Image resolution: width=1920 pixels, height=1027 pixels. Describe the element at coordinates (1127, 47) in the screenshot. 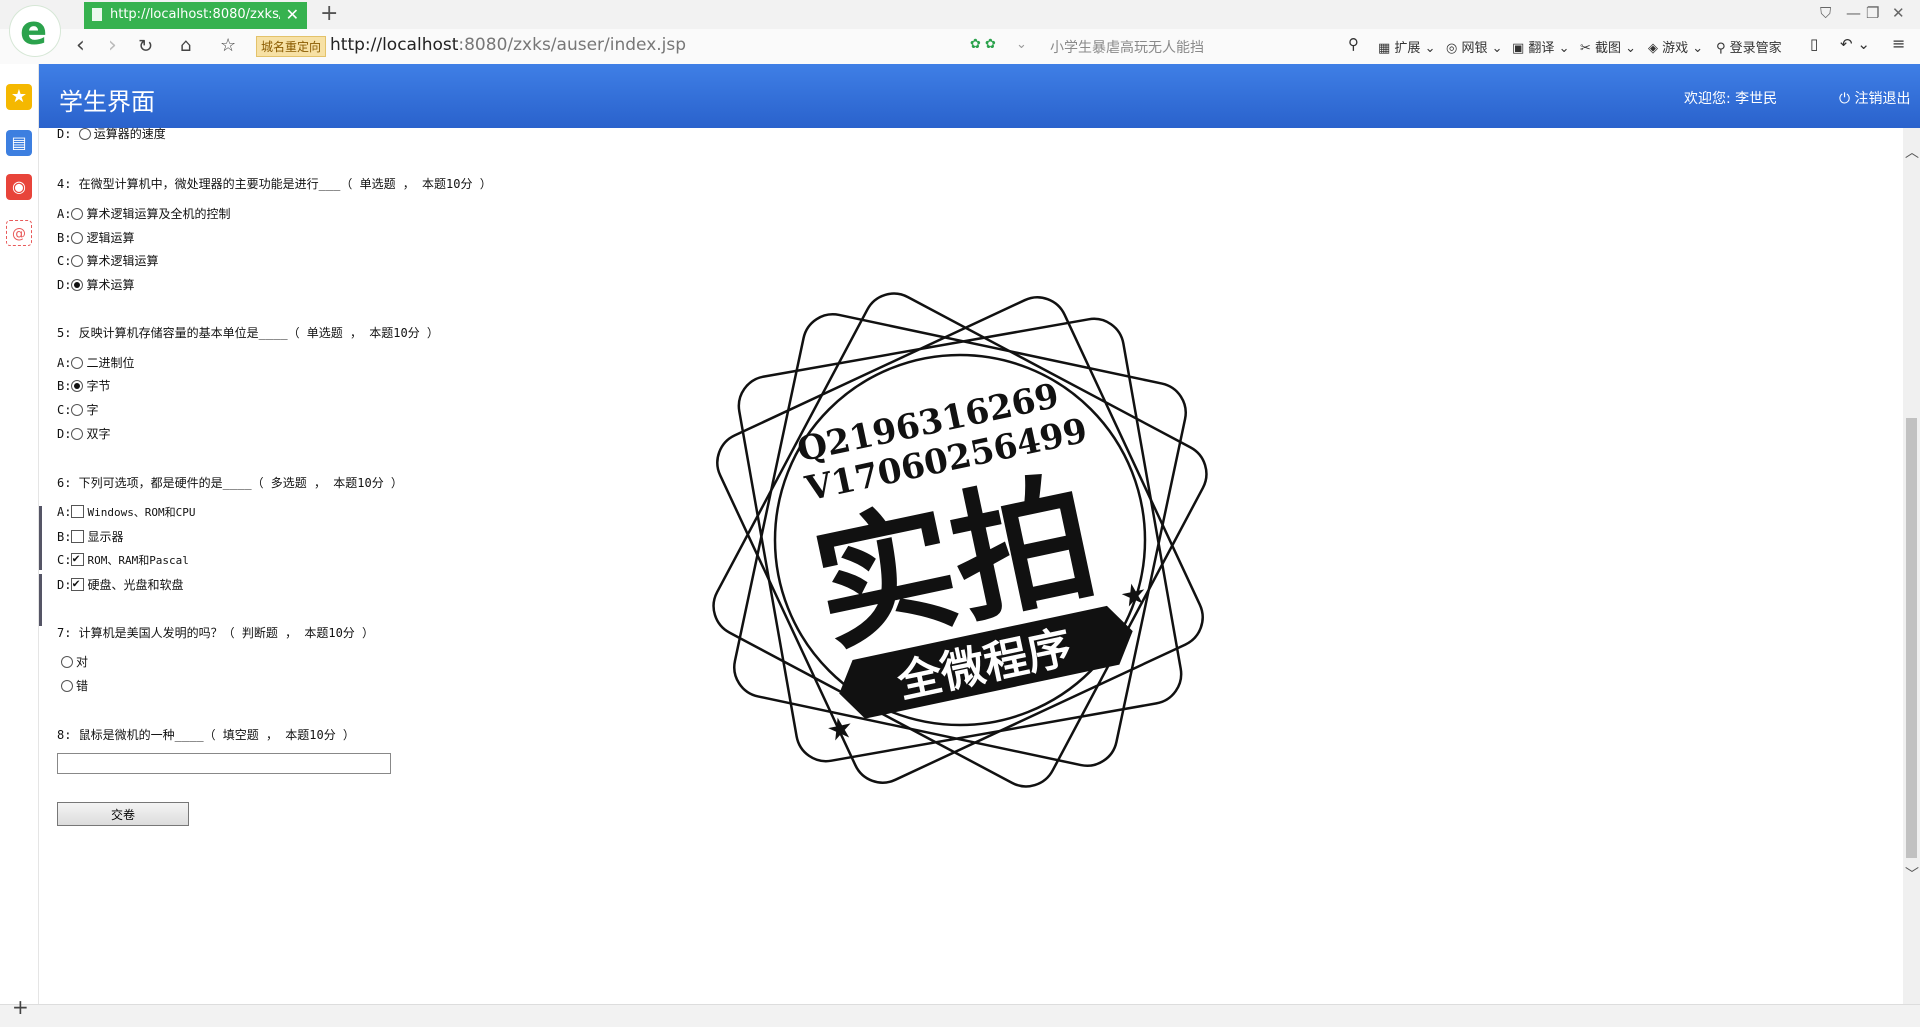

I see `search-input: 小学生暴虐高玩无人能挡` at that location.